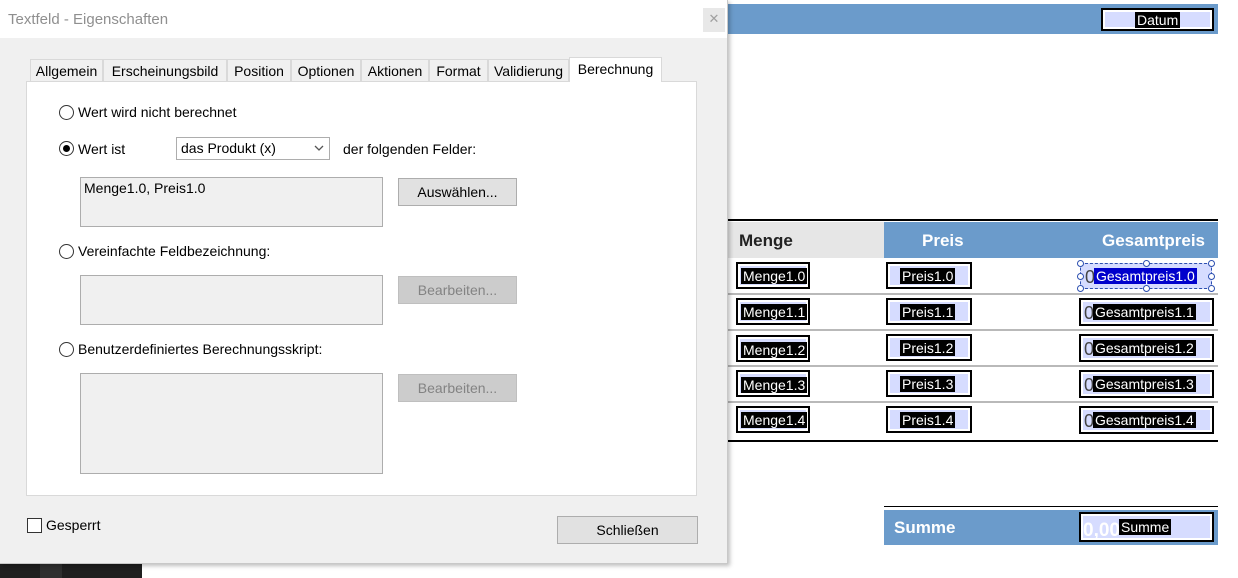  I want to click on menge-field-label: Menge1.4, so click(774, 420).